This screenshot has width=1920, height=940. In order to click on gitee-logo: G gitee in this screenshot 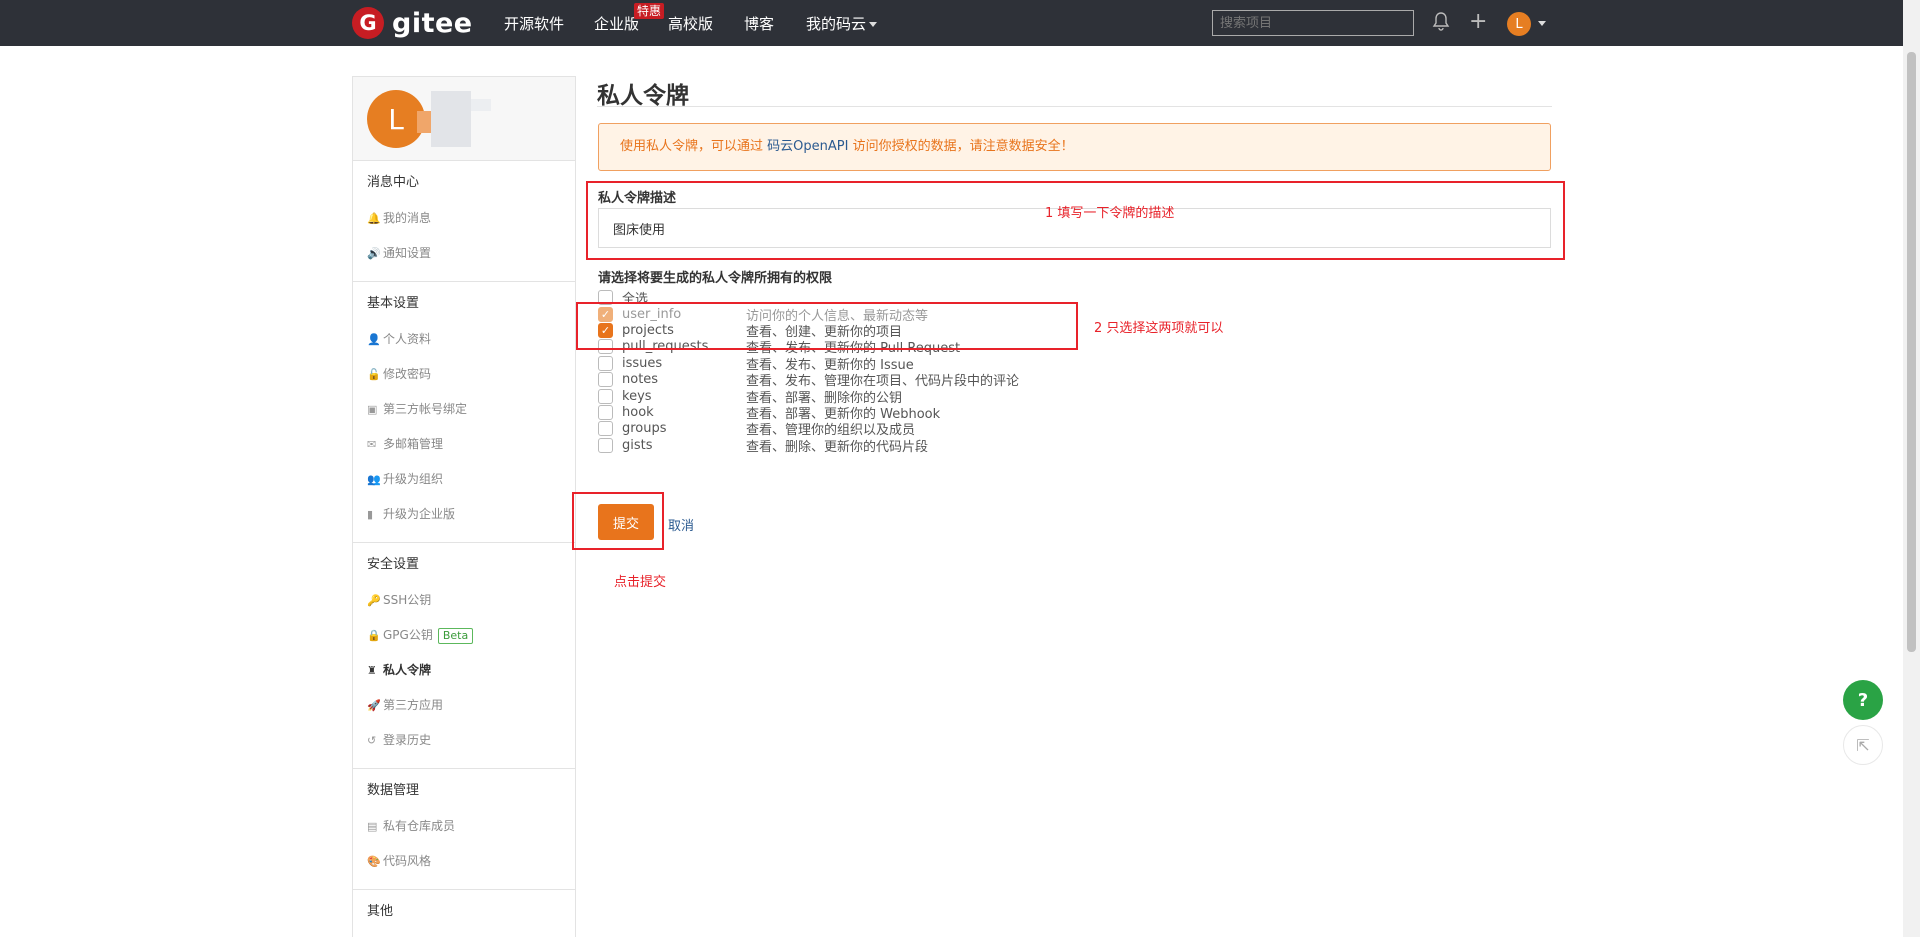, I will do `click(412, 23)`.